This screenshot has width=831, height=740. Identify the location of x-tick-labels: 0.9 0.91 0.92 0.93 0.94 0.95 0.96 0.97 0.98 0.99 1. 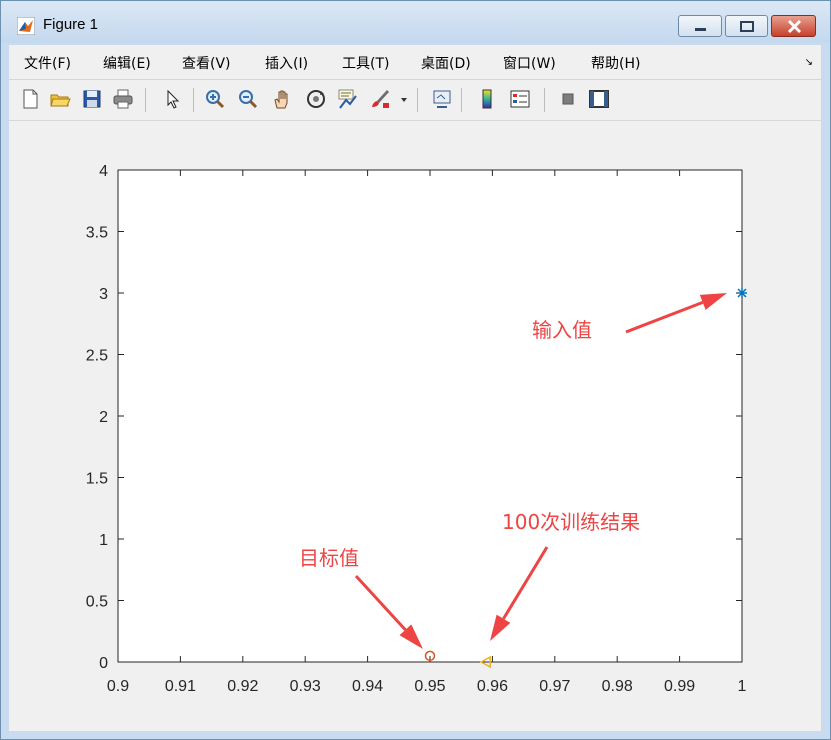
(427, 686).